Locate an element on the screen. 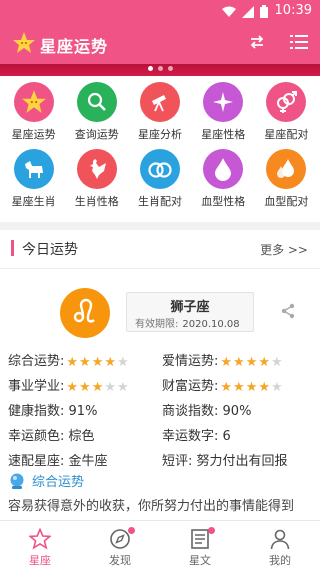 The image size is (320, 570). signal-icon is located at coordinates (248, 11).